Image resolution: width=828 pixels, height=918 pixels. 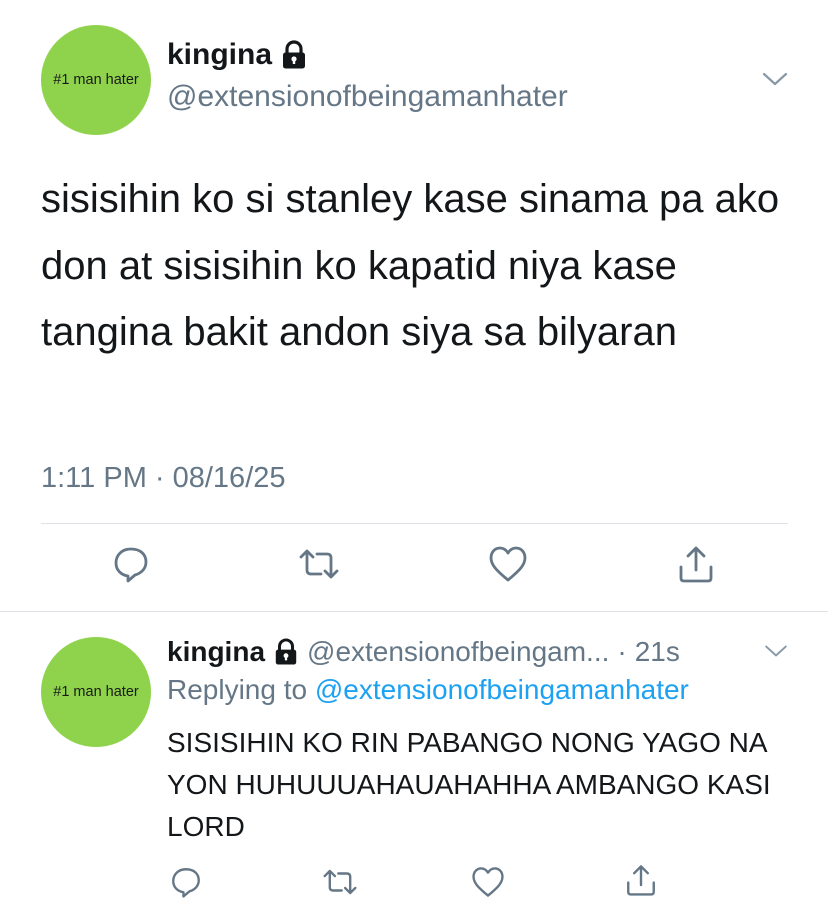 What do you see at coordinates (414, 611) in the screenshot?
I see `tweet-divider` at bounding box center [414, 611].